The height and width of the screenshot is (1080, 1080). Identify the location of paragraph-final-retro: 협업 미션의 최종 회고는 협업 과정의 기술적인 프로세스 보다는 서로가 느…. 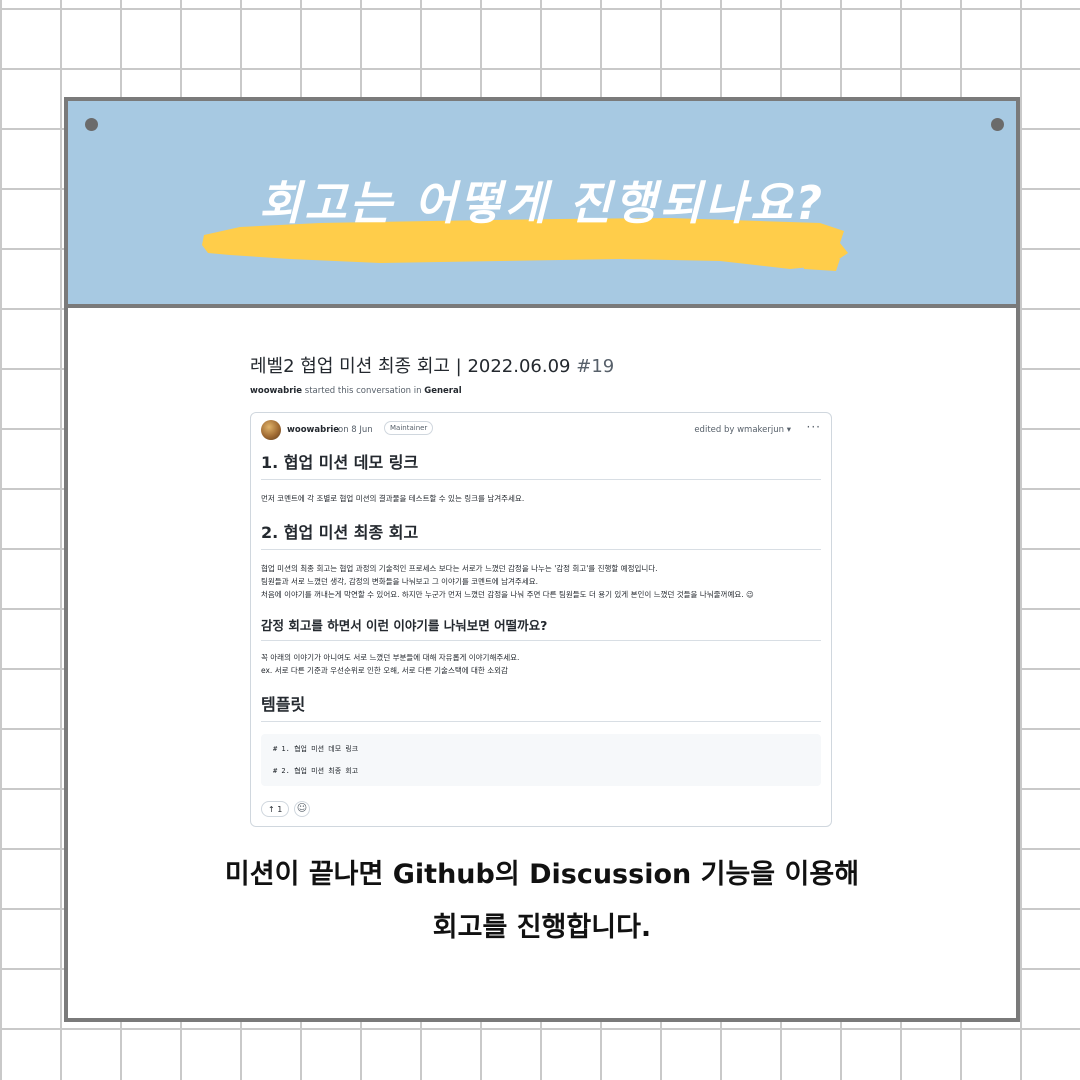
(541, 581).